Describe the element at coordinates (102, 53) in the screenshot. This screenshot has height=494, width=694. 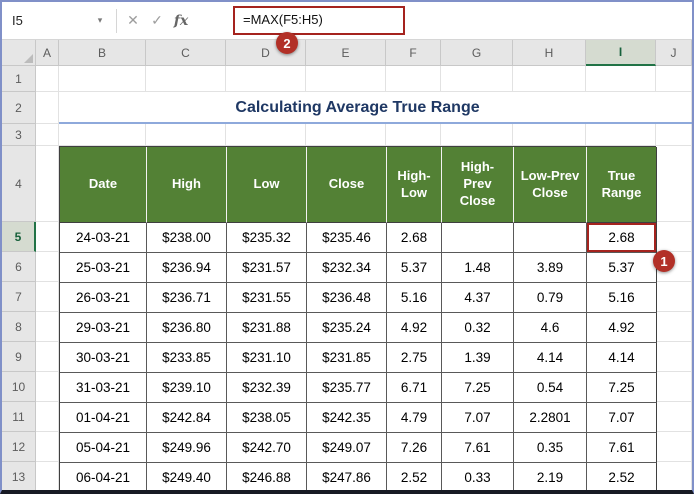
I see `column-header-B: B` at that location.